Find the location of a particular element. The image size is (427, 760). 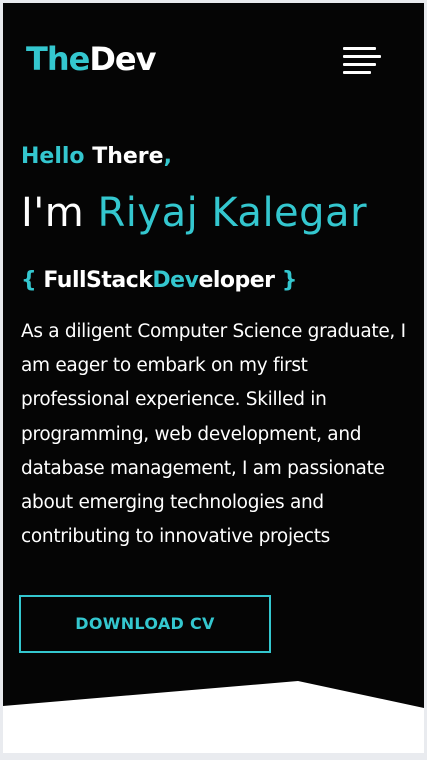

role-part-eloper: eloper is located at coordinates (236, 280).